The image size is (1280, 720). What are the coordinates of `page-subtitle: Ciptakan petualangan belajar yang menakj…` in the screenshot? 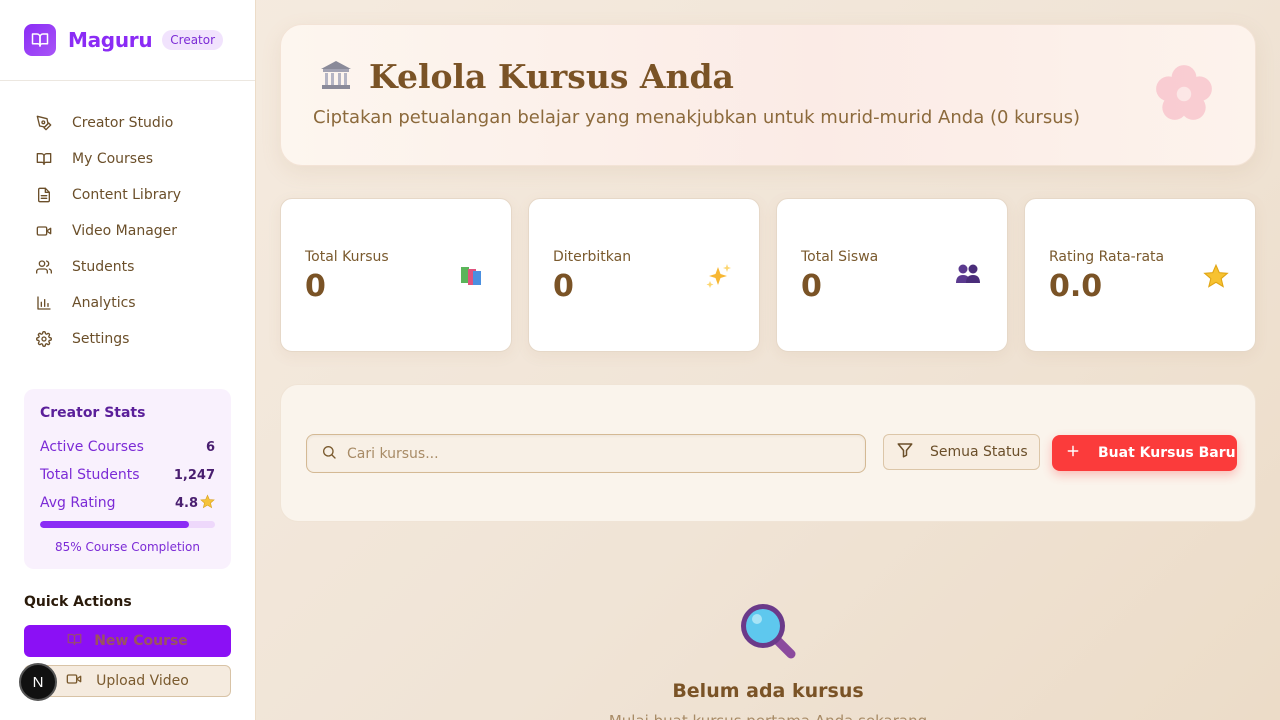 It's located at (697, 117).